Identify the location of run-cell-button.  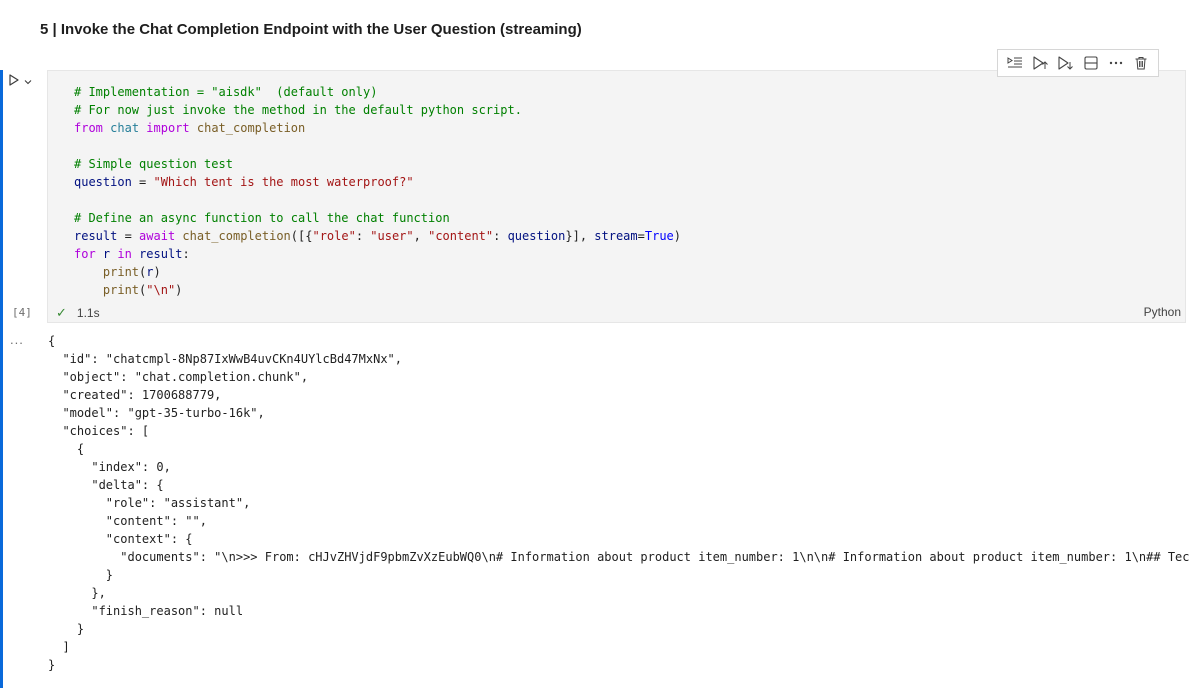
(22, 82).